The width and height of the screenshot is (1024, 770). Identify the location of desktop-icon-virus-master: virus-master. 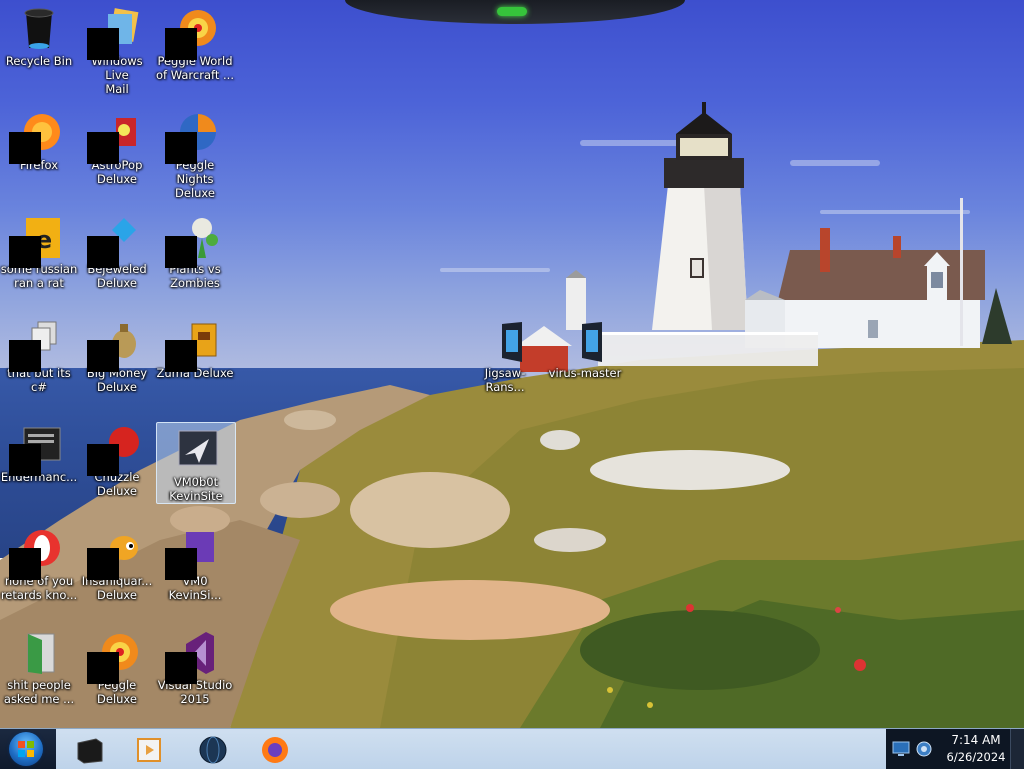
(585, 347).